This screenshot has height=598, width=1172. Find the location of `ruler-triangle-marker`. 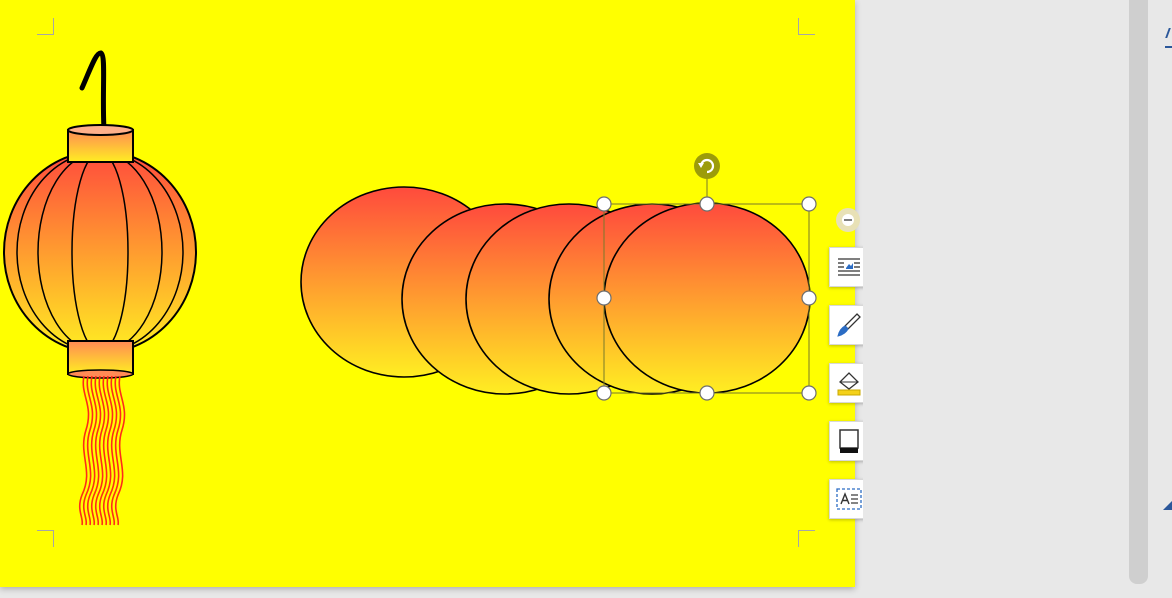

ruler-triangle-marker is located at coordinates (1167, 505).